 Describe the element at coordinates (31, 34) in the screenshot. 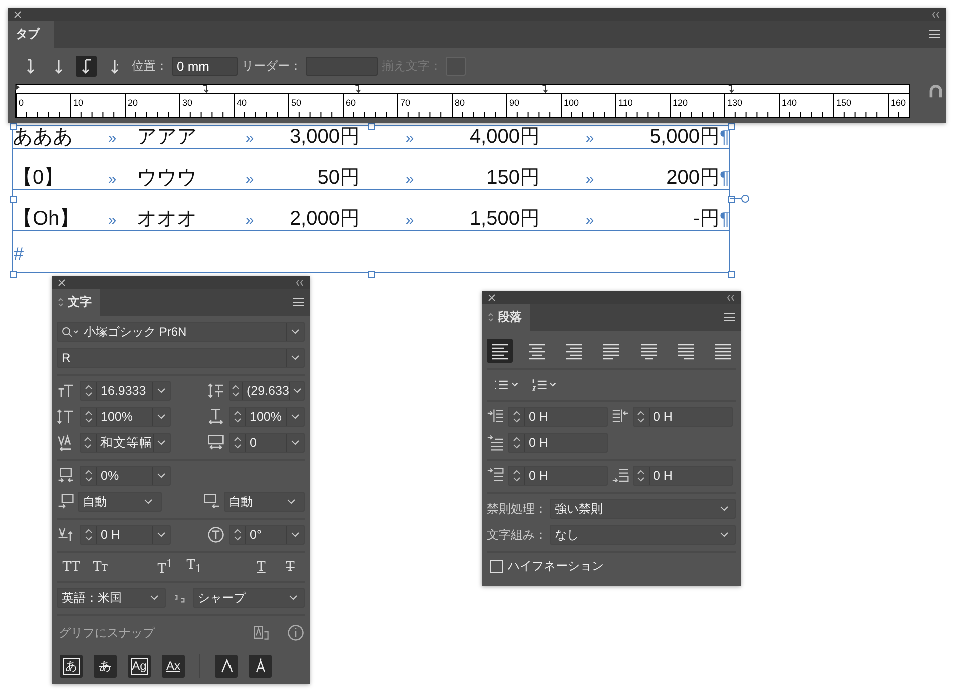

I see `panel-tab: タブ` at that location.